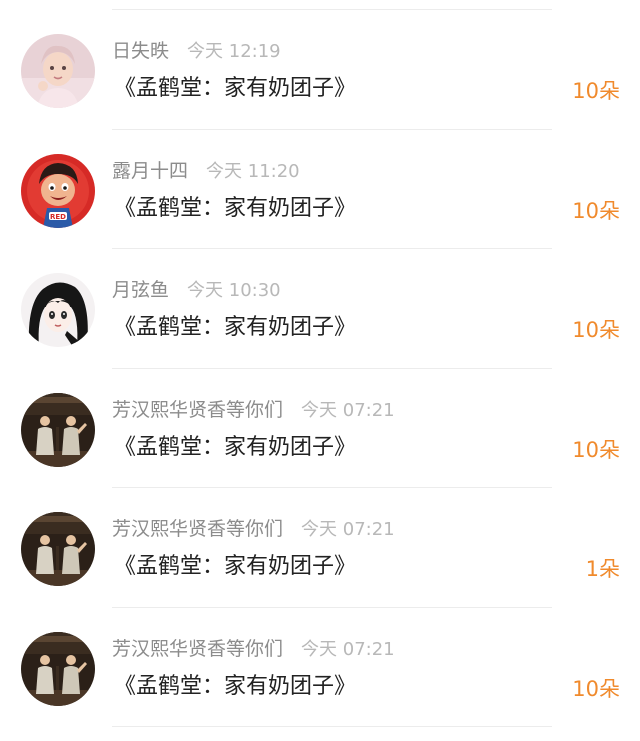  I want to click on timestamp: 今天 12:19, so click(234, 51).